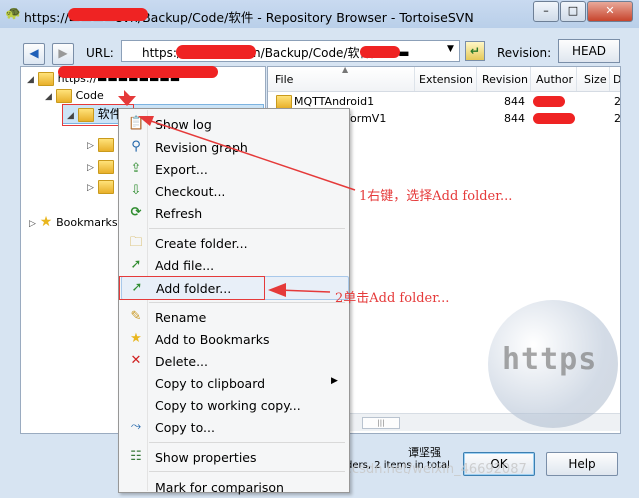  I want to click on arrow-line-step1, so click(248, 154).